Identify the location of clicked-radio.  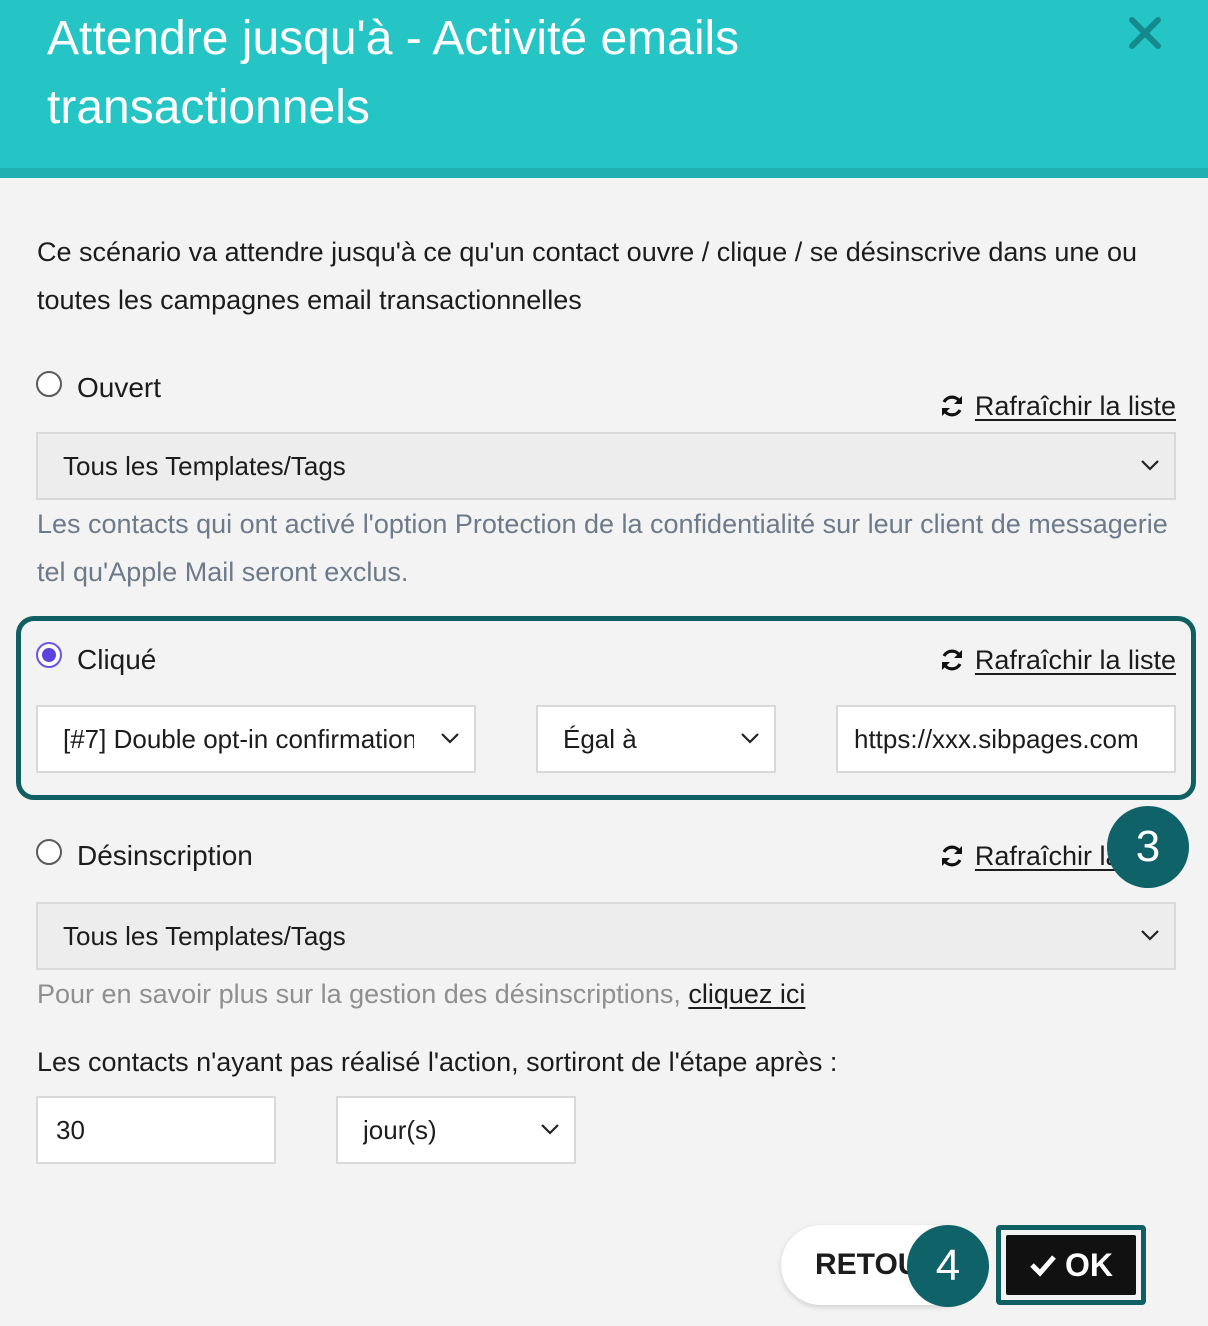
(49, 655).